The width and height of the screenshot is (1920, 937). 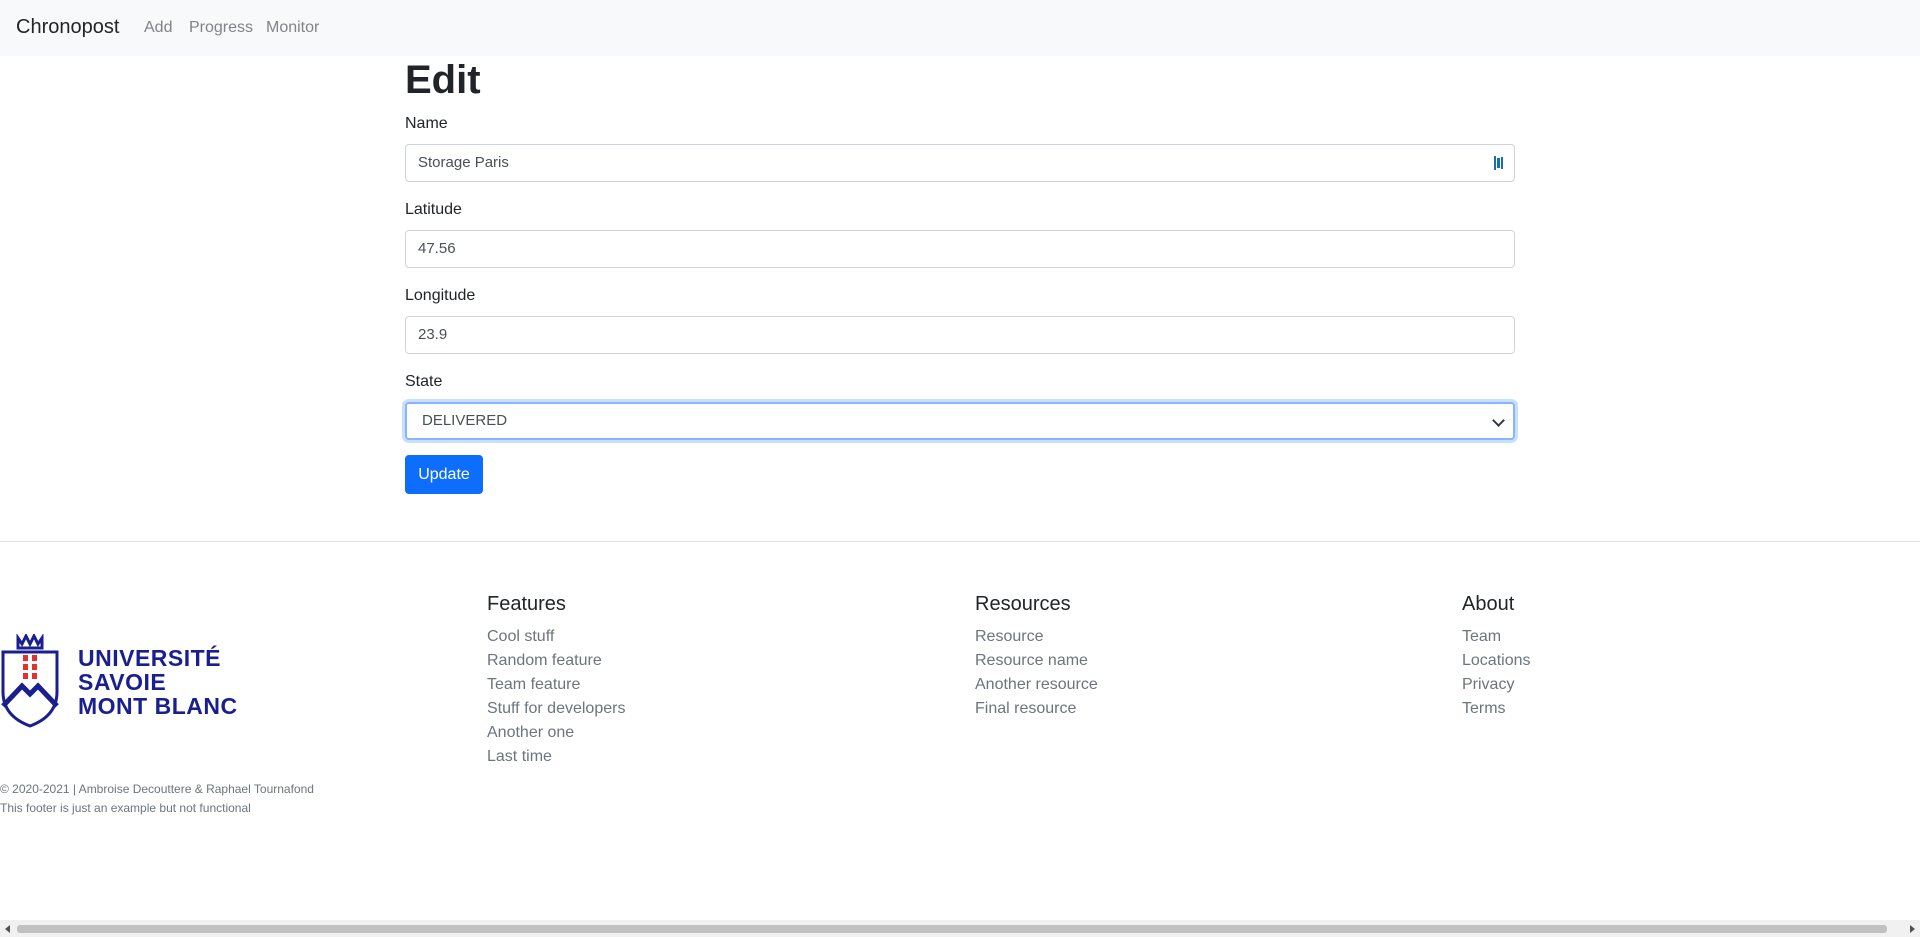 I want to click on footer-link: Another one, so click(x=556, y=733).